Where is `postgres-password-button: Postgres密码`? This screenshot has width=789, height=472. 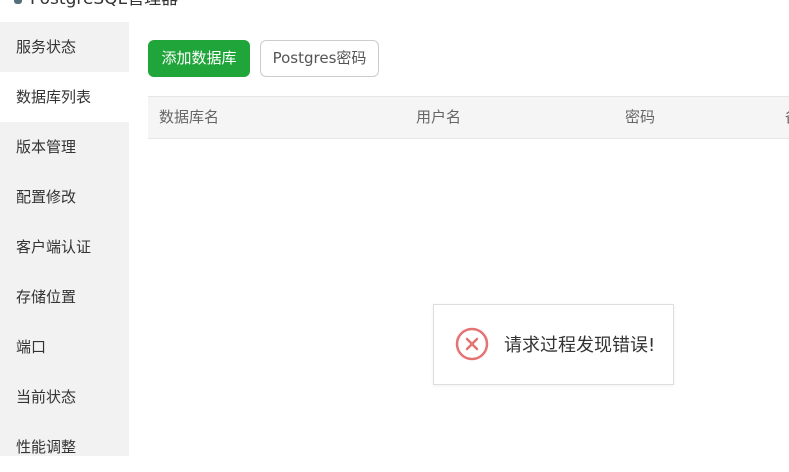
postgres-password-button: Postgres密码 is located at coordinates (319, 58).